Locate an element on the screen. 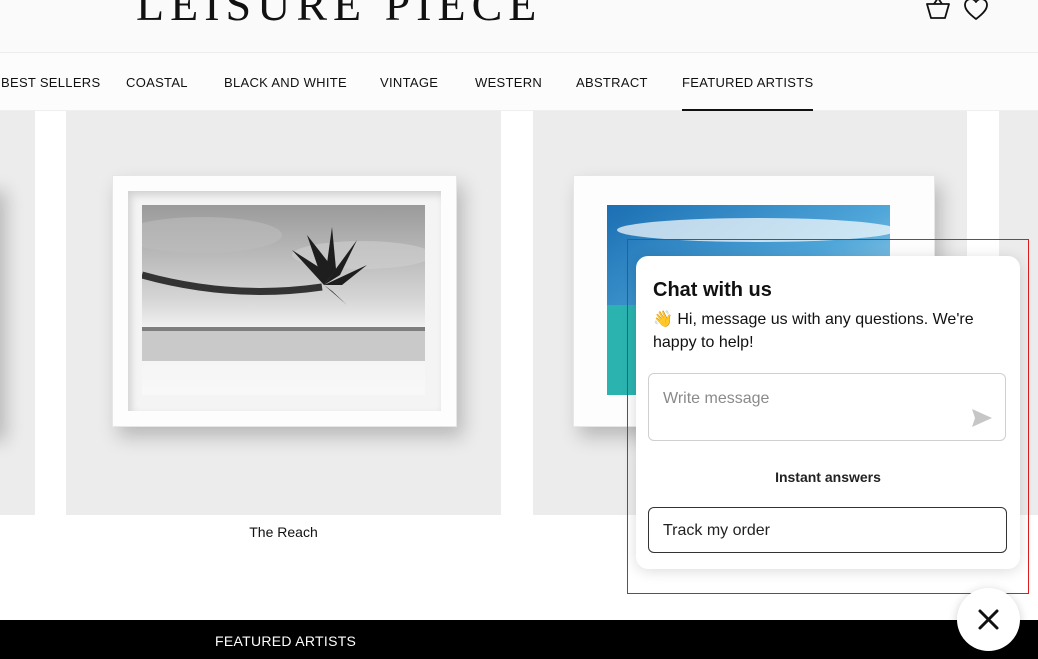 This screenshot has width=1038, height=659. nav-item-coastal: COASTAL is located at coordinates (157, 82).